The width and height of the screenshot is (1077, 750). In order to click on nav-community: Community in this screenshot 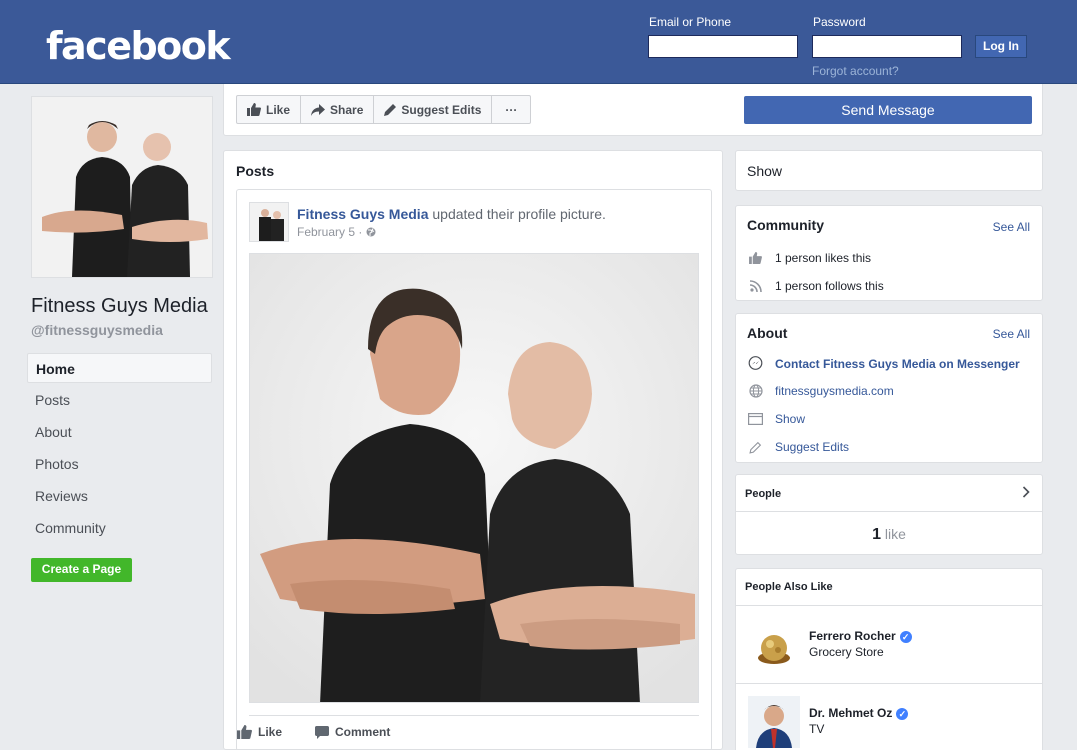, I will do `click(119, 528)`.